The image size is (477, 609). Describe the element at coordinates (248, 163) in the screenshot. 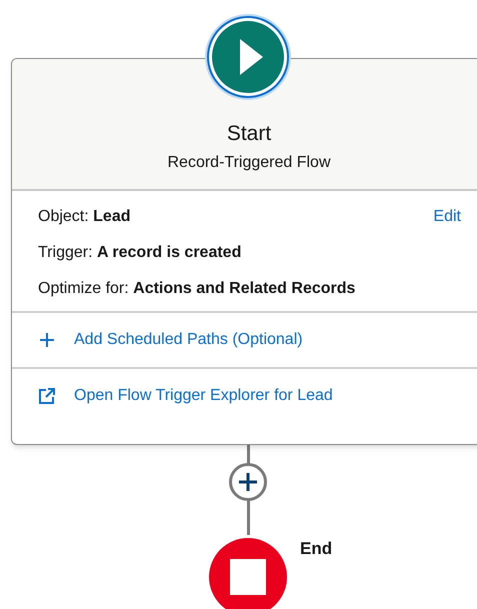

I see `flow-type: Record-Triggered Flow` at that location.